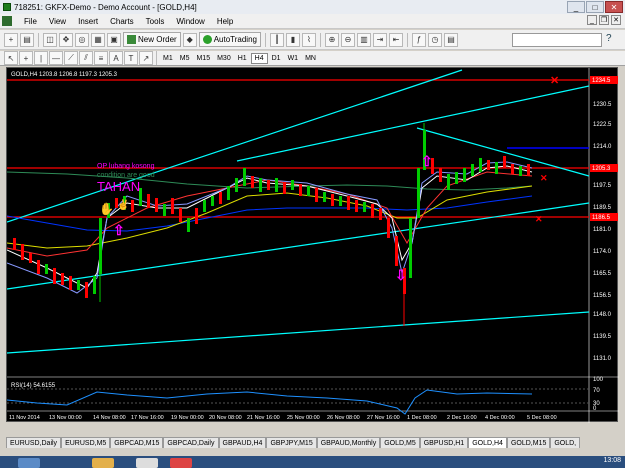 The height and width of the screenshot is (468, 625). What do you see at coordinates (348, 442) in the screenshot?
I see `tab-chart: GBPAUD,Monthly` at bounding box center [348, 442].